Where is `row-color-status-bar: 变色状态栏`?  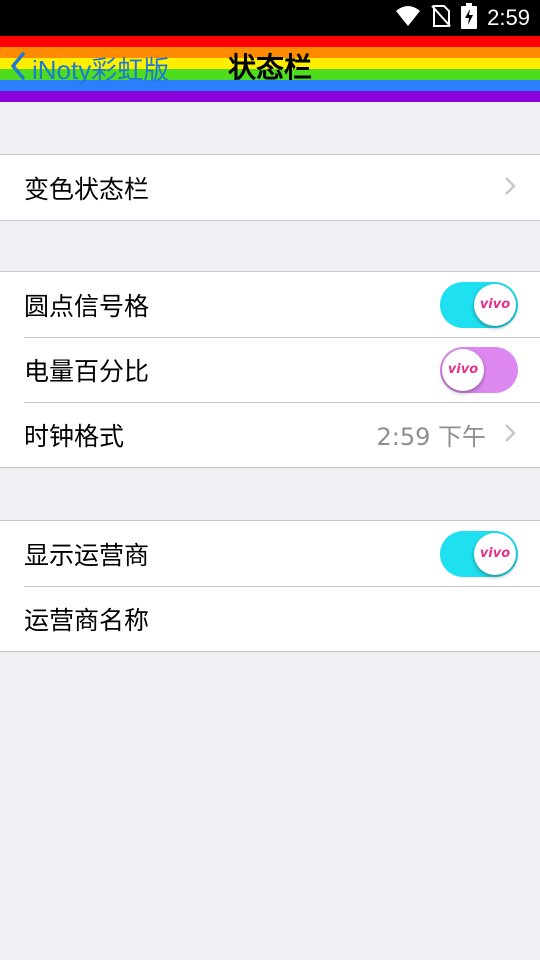
row-color-status-bar: 变色状态栏 is located at coordinates (270, 187).